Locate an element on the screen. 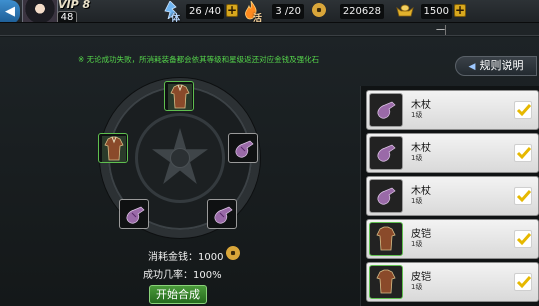 Image resolution: width=539 pixels, height=306 pixels. gold-value: 220628 is located at coordinates (361, 11).